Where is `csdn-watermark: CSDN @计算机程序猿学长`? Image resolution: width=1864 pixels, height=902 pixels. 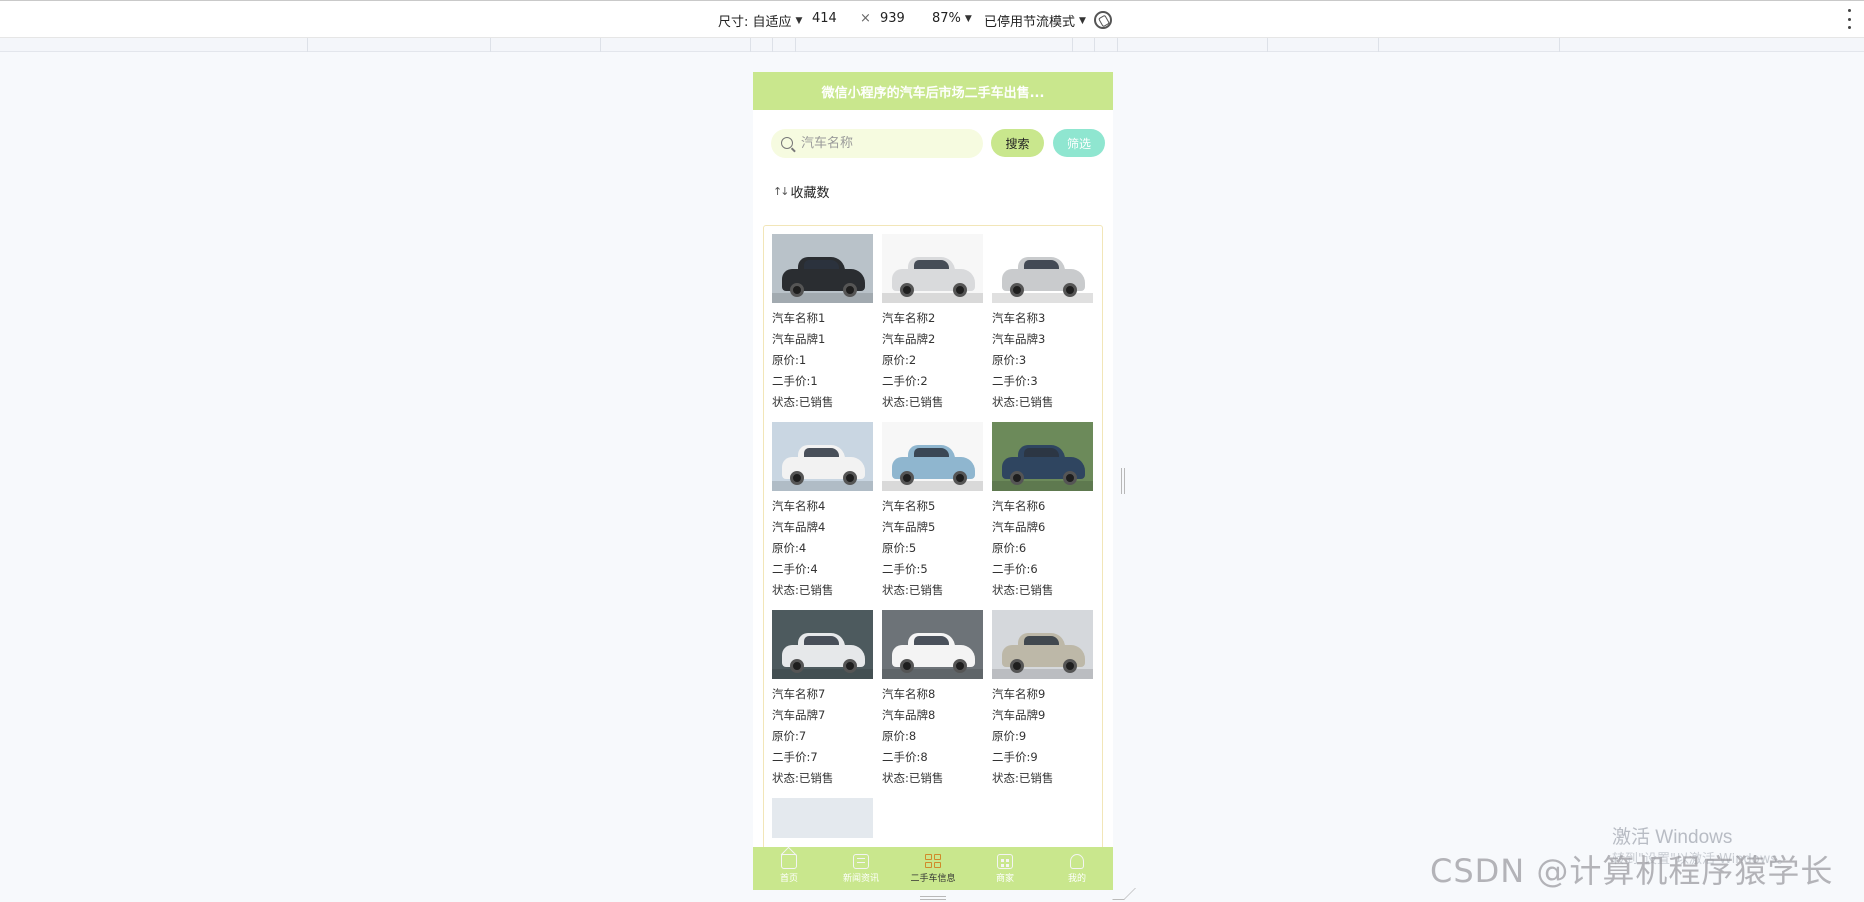 csdn-watermark: CSDN @计算机程序猿学长 is located at coordinates (1632, 871).